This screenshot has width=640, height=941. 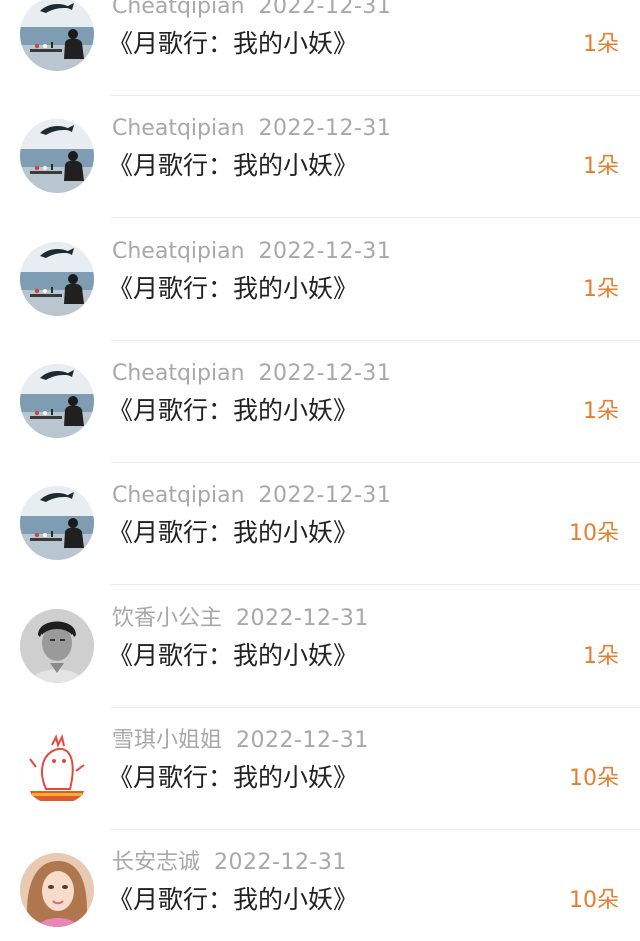 I want to click on record-meta: 长安志诚 2022-12-31, so click(x=229, y=863).